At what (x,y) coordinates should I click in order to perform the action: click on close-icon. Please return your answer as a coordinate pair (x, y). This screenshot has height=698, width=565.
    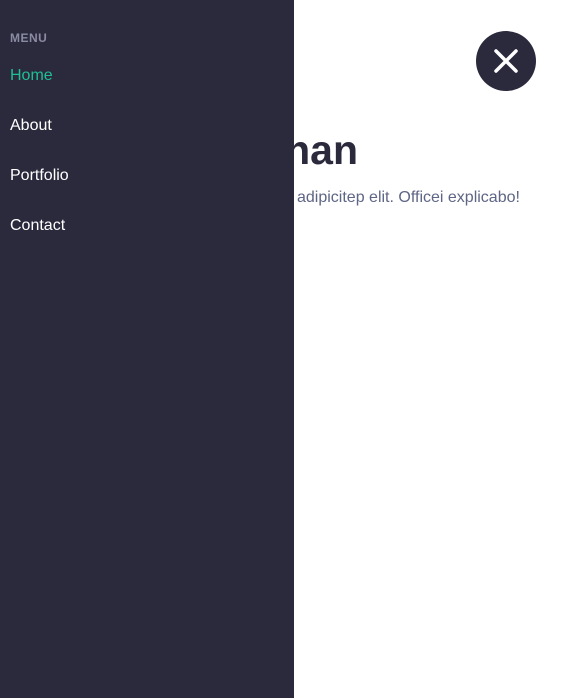
    Looking at the image, I should click on (506, 61).